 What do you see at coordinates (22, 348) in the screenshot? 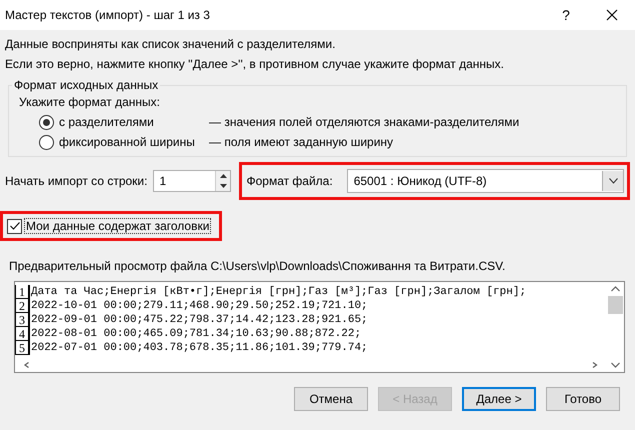
I see `line-number: 5` at bounding box center [22, 348].